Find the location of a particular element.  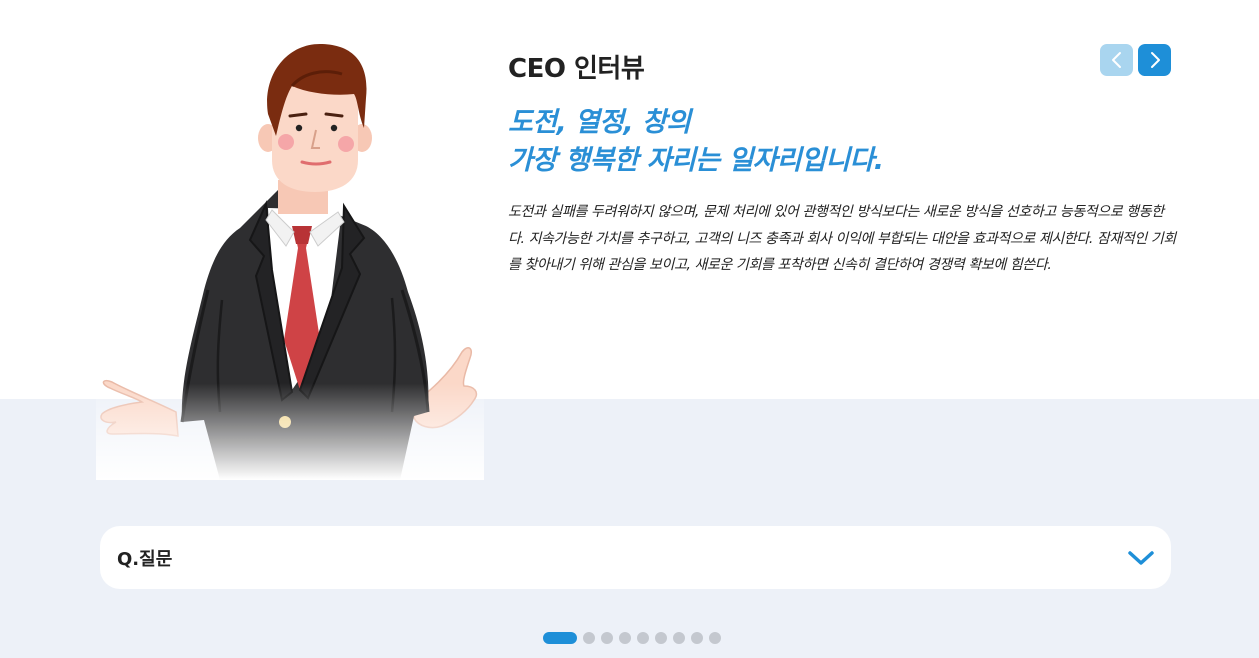

chevron-left-icon is located at coordinates (1116, 60).